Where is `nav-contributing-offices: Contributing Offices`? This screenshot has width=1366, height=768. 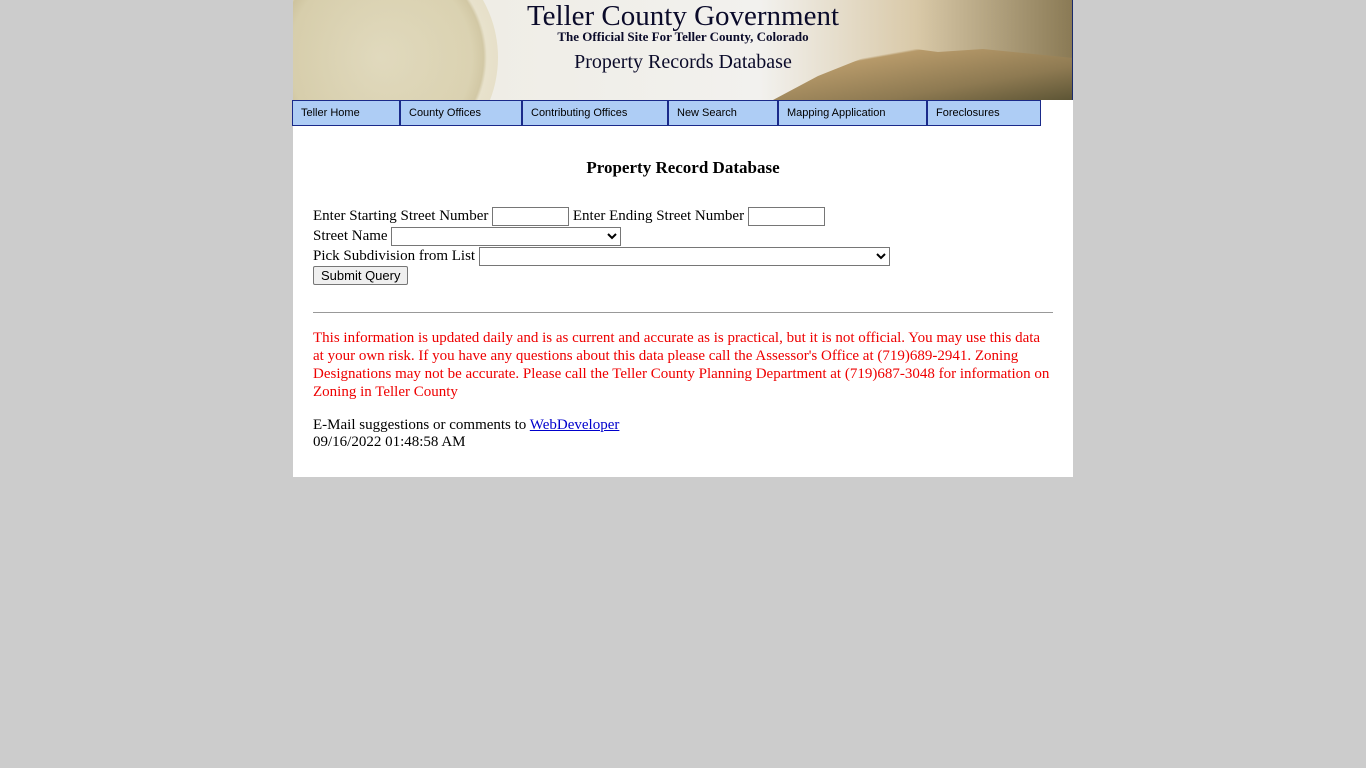 nav-contributing-offices: Contributing Offices is located at coordinates (595, 113).